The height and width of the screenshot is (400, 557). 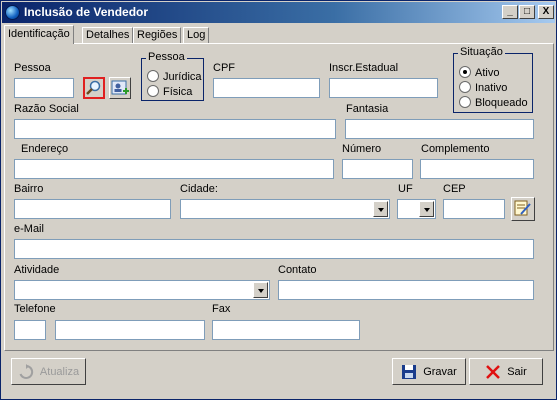 I want to click on radio-inativo: Inativo, so click(x=483, y=87).